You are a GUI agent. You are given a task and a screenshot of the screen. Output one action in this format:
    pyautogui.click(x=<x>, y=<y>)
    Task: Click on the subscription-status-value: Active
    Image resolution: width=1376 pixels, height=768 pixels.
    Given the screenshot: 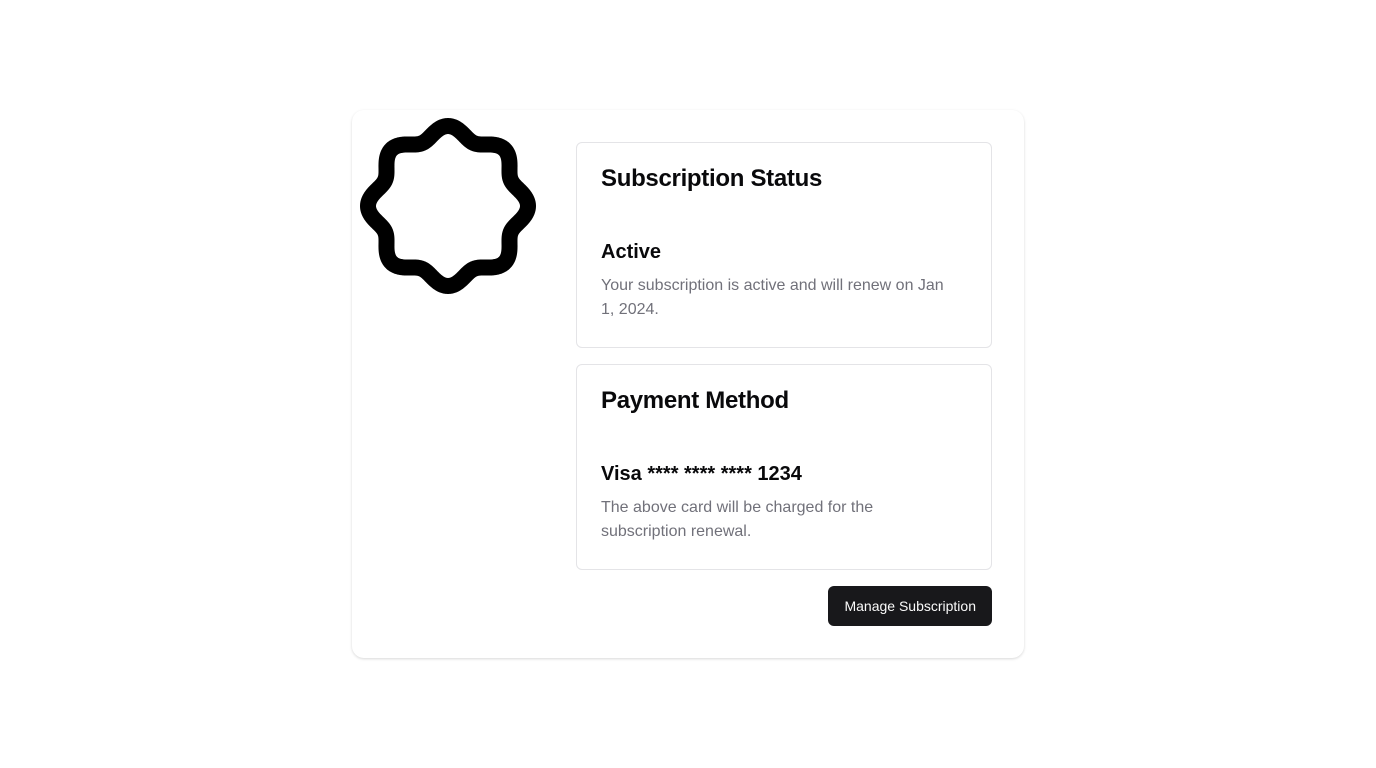 What is the action you would take?
    pyautogui.click(x=631, y=252)
    